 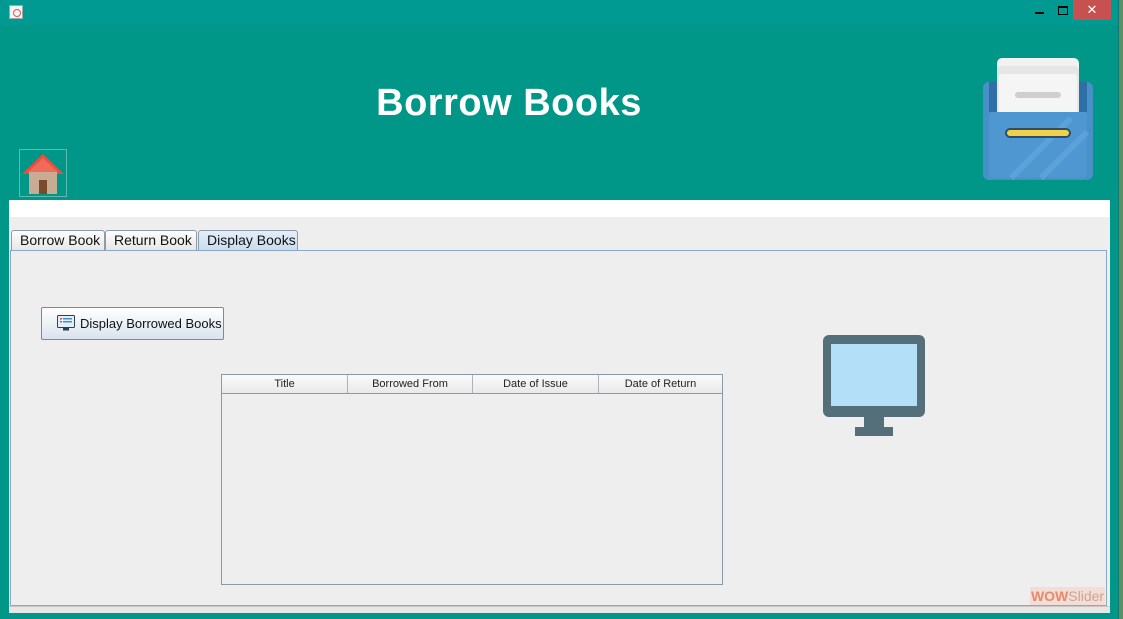 I want to click on tab-return-book: Return Book, so click(x=151, y=240).